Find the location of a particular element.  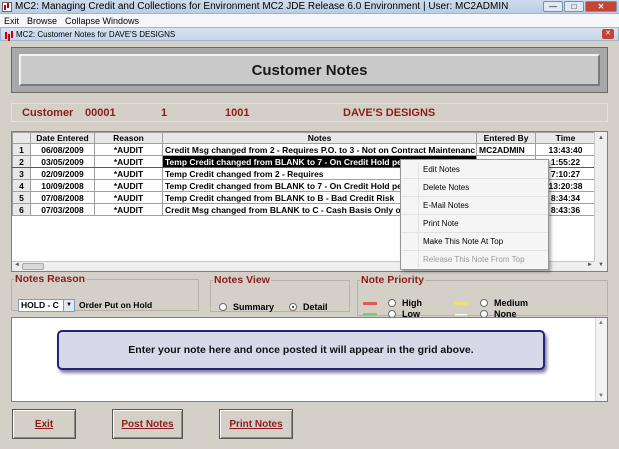

minimize-button: — is located at coordinates (553, 6).